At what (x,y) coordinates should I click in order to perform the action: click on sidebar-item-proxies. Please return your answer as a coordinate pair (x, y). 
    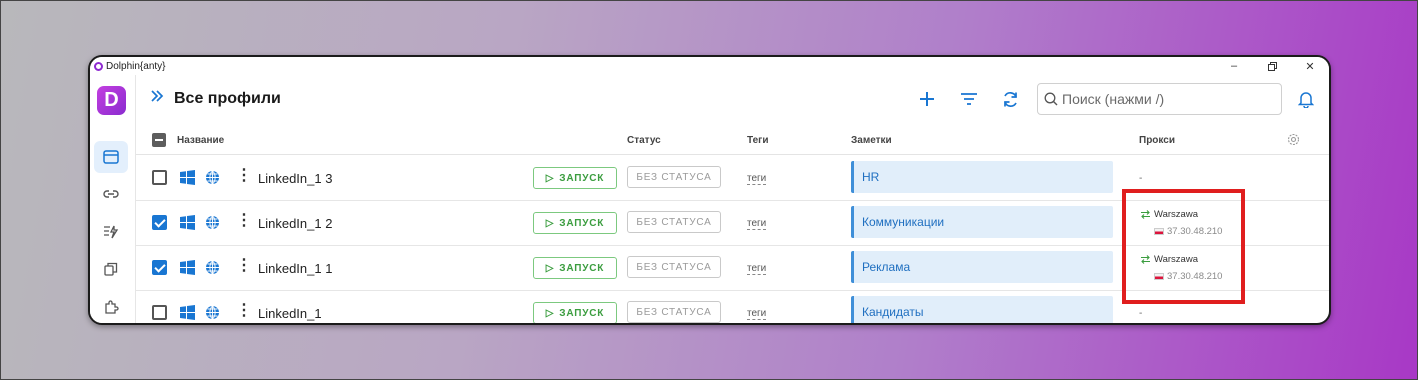
    Looking at the image, I should click on (111, 194).